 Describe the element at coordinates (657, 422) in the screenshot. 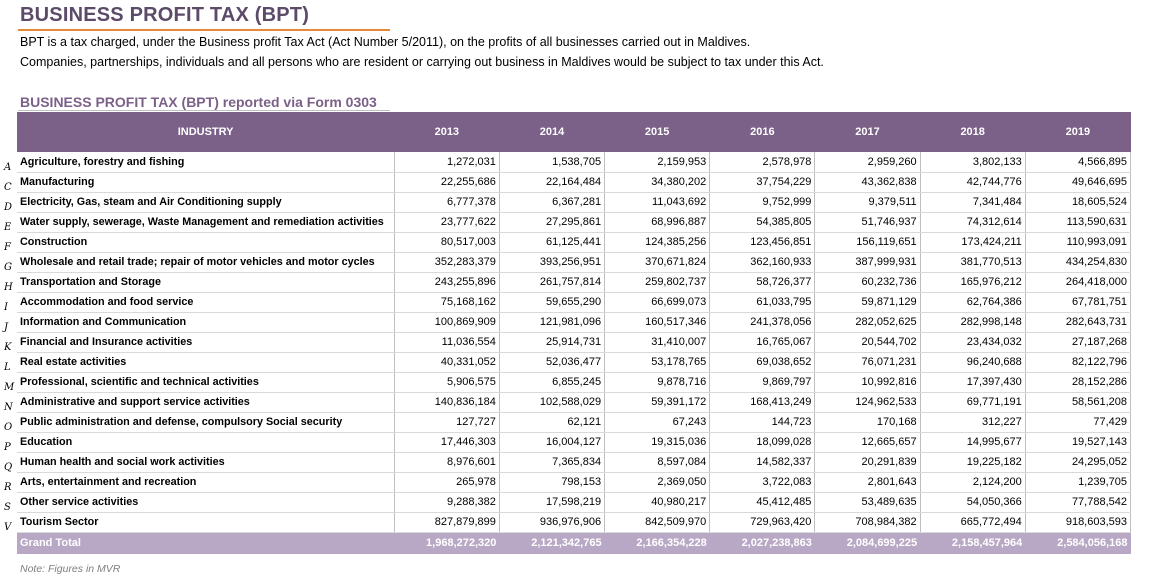

I see `value-cell: 67,243` at that location.